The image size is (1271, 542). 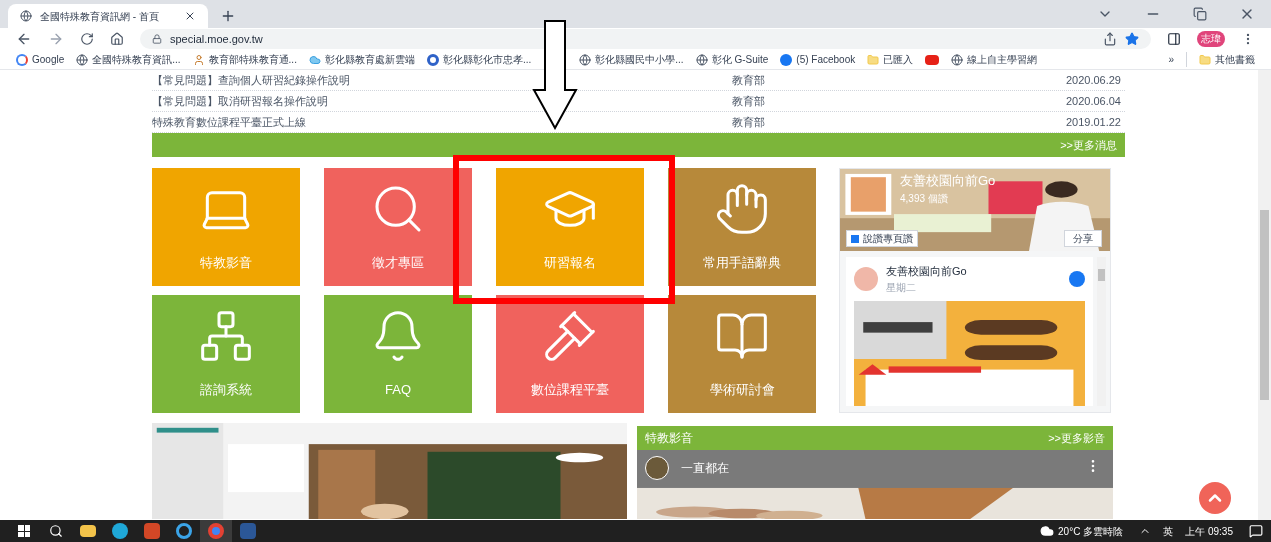 I want to click on like-page-button: 說讚專頁讚, so click(x=882, y=238).